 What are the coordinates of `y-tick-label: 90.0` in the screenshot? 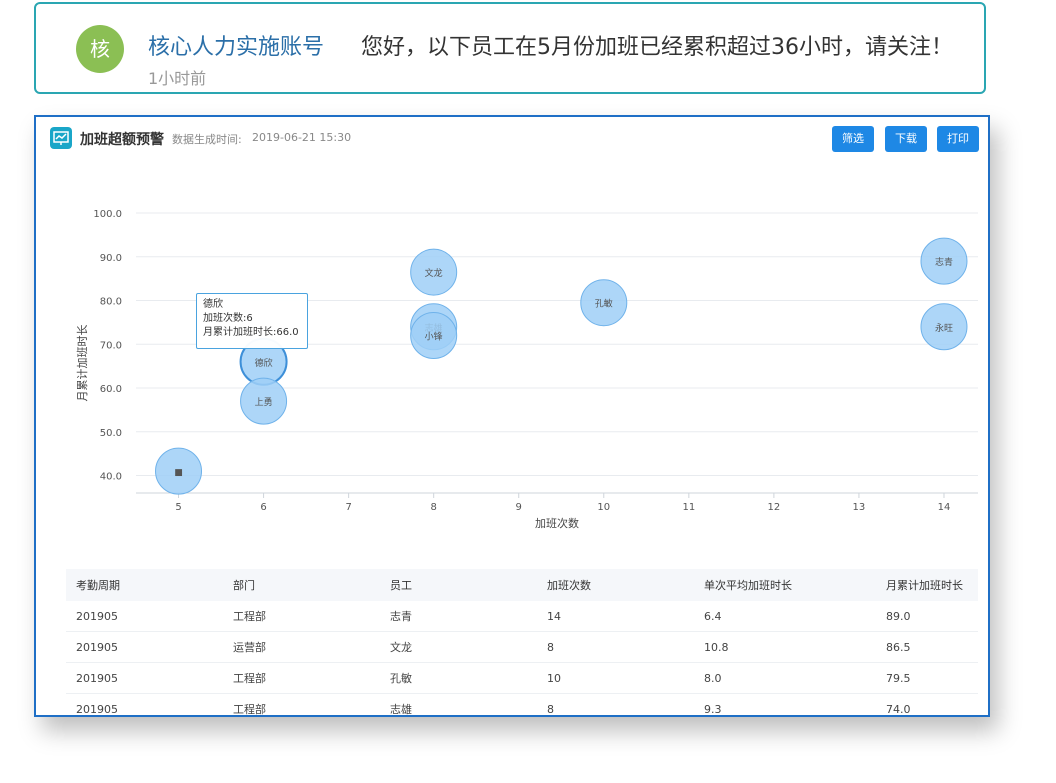 It's located at (111, 258).